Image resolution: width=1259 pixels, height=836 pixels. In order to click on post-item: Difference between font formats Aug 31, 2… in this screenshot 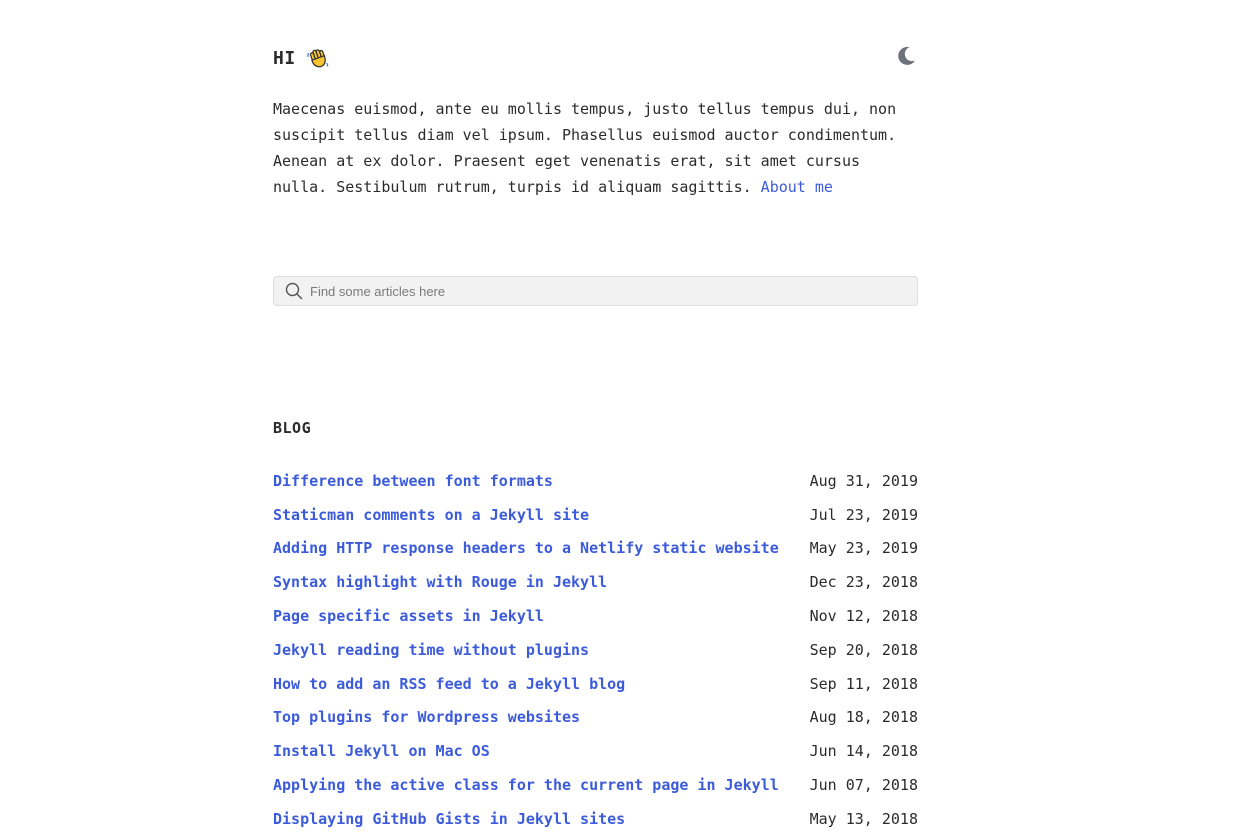, I will do `click(595, 481)`.